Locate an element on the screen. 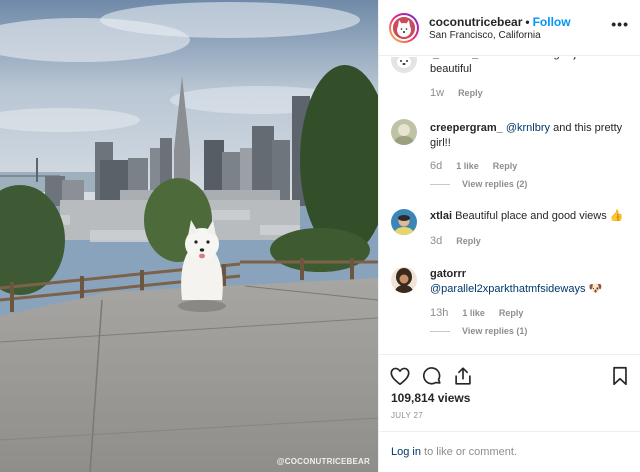 The image size is (640, 472). avatar-image is located at coordinates (404, 28).